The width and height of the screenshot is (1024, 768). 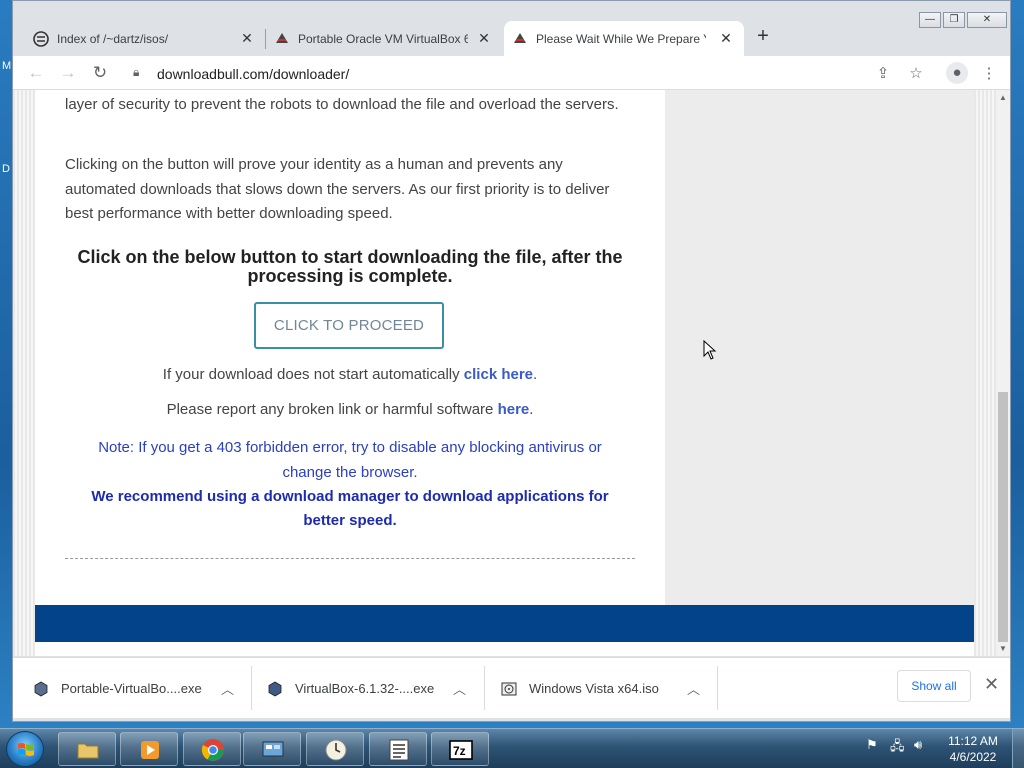 I want to click on svg-text: 7z, so click(x=459, y=751).